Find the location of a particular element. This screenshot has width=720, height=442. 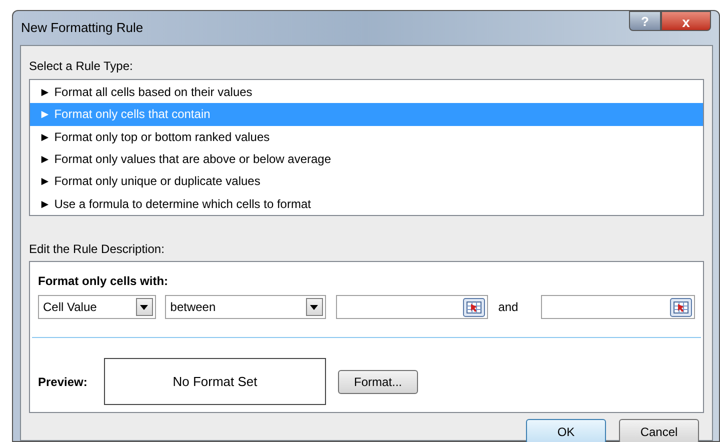

section-label: Edit the Rule Description: is located at coordinates (97, 249).